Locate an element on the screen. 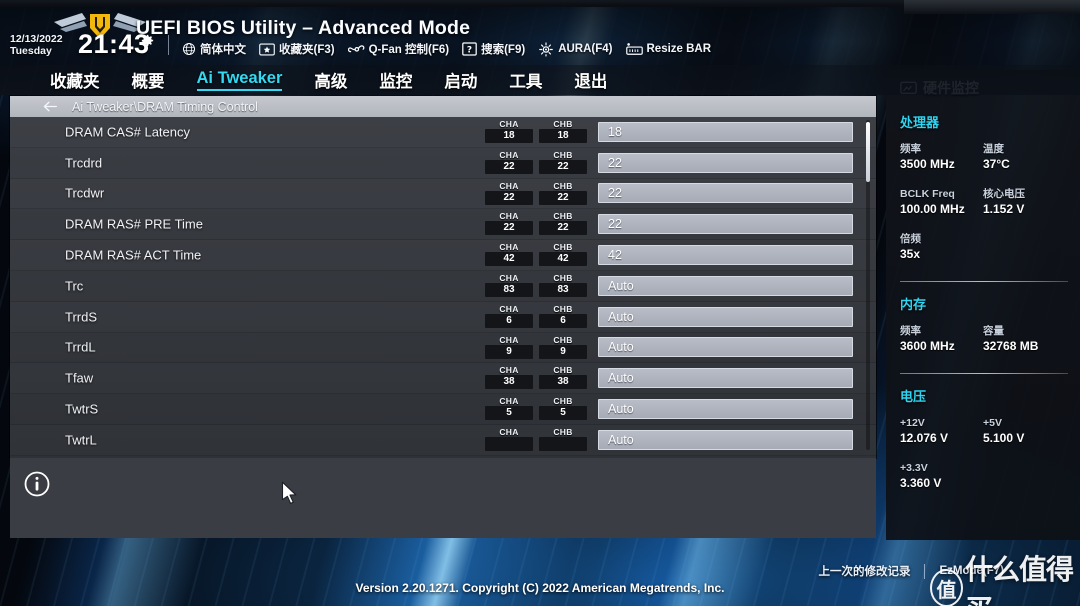 The width and height of the screenshot is (1080, 606). scrollbar-thumb is located at coordinates (868, 152).